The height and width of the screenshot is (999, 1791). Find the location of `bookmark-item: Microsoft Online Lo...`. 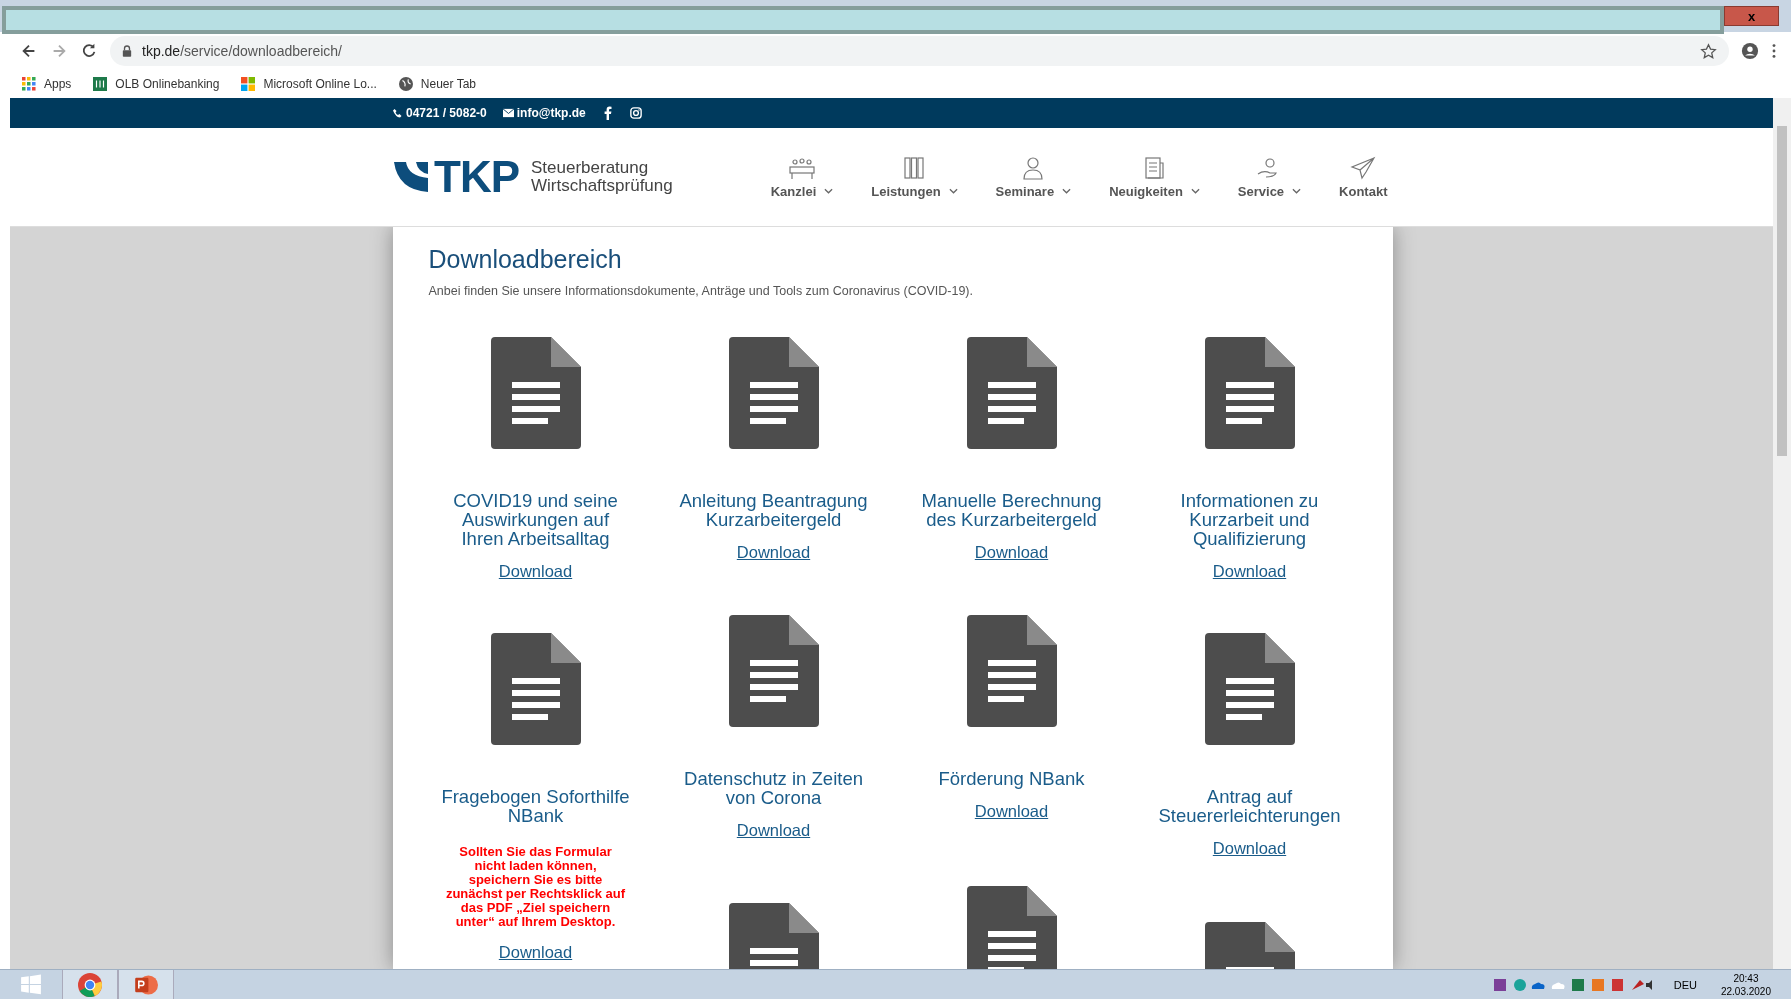

bookmark-item: Microsoft Online Lo... is located at coordinates (309, 84).